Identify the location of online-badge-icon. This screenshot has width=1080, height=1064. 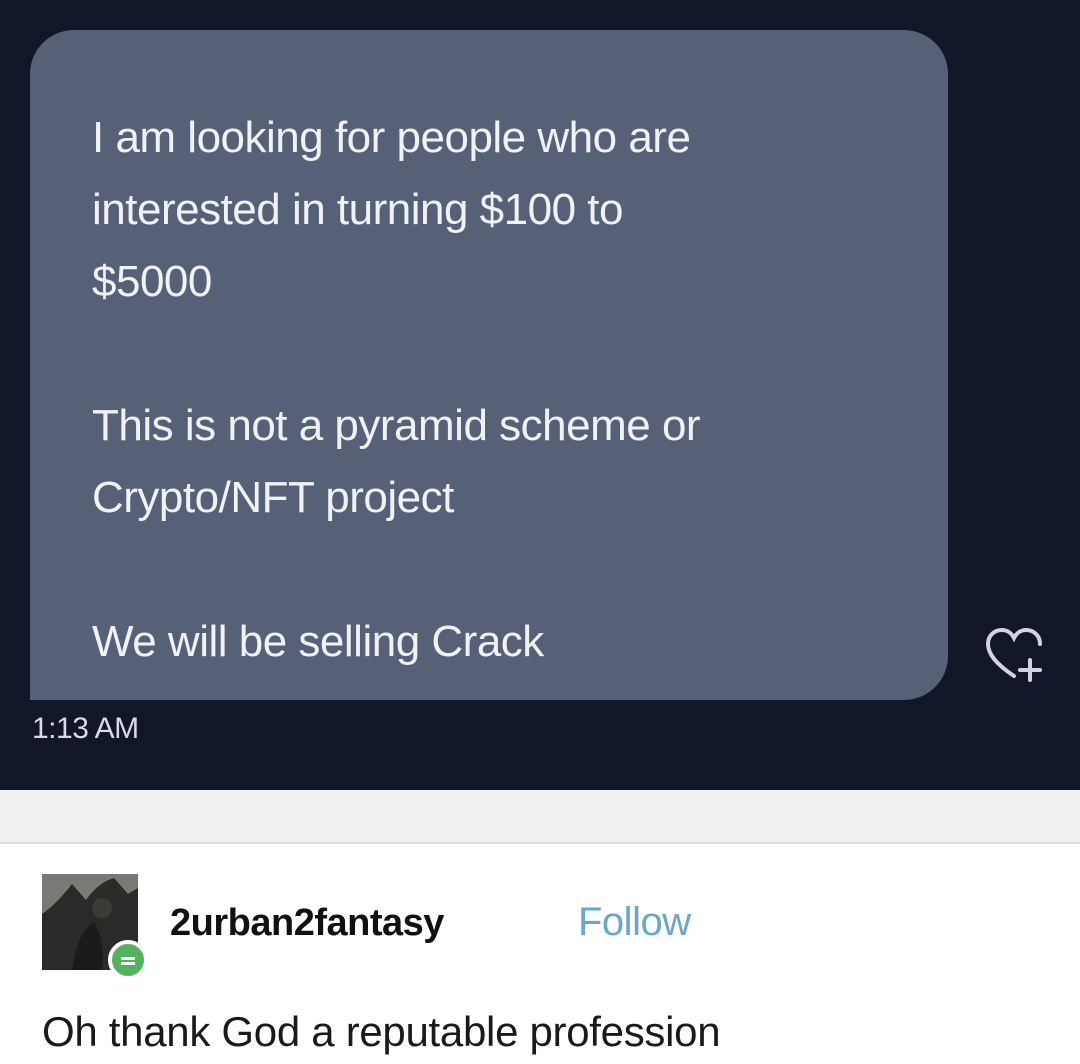
(128, 960).